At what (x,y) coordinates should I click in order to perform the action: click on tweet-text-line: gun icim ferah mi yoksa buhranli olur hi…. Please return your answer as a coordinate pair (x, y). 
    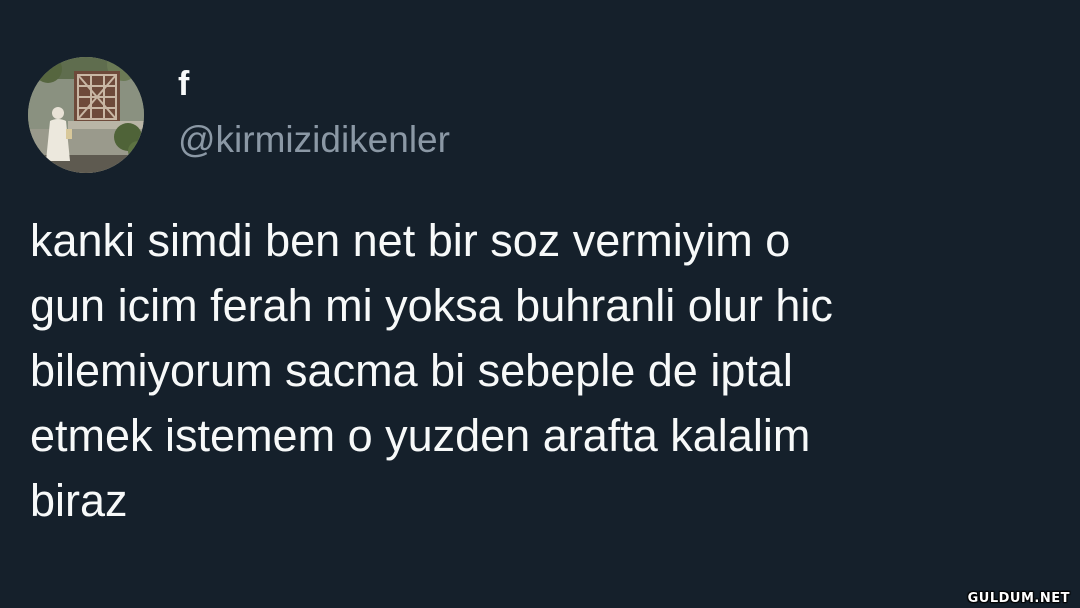
    Looking at the image, I should click on (431, 305).